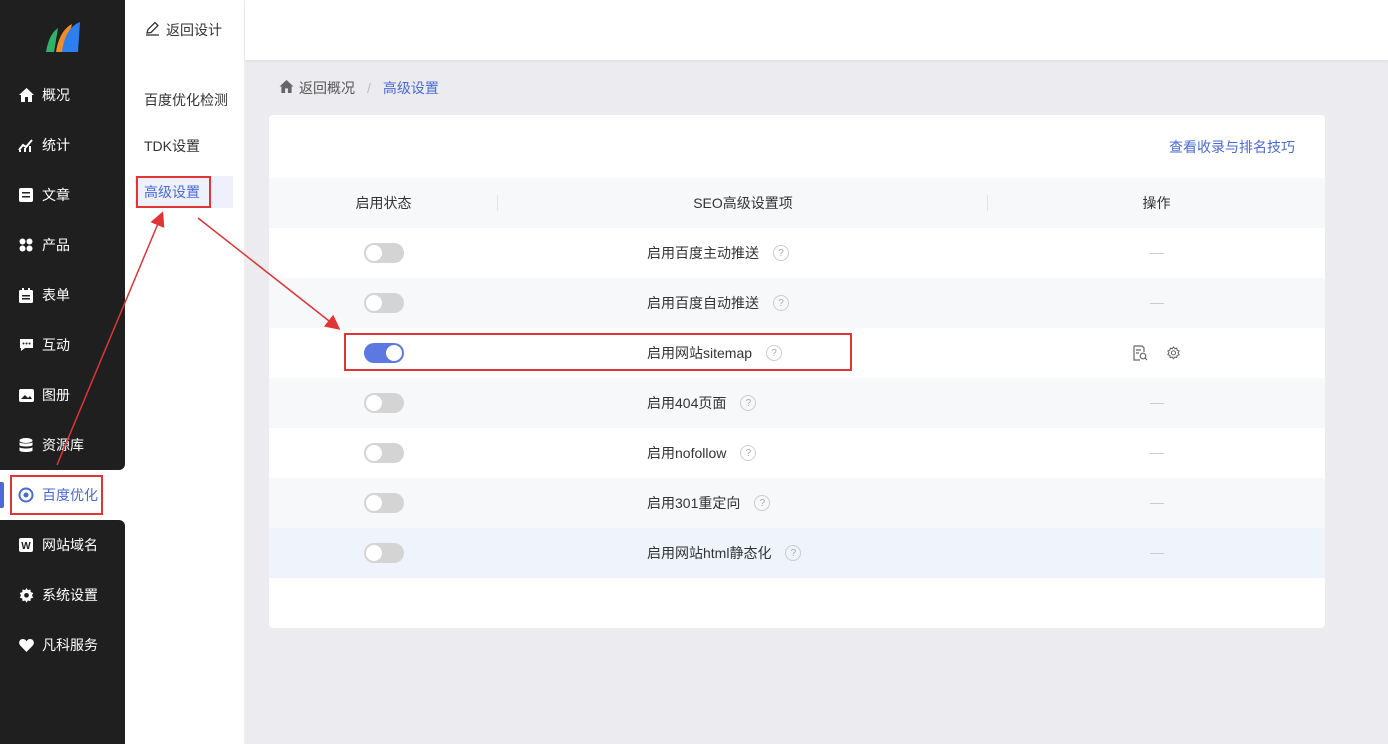  Describe the element at coordinates (70, 595) in the screenshot. I see `sidebar-item-label: 系统设置` at that location.